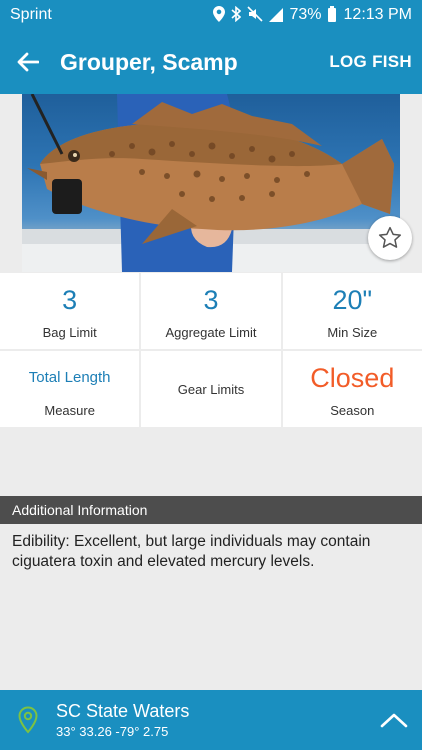 The height and width of the screenshot is (750, 422). I want to click on map-pin-icon, so click(28, 720).